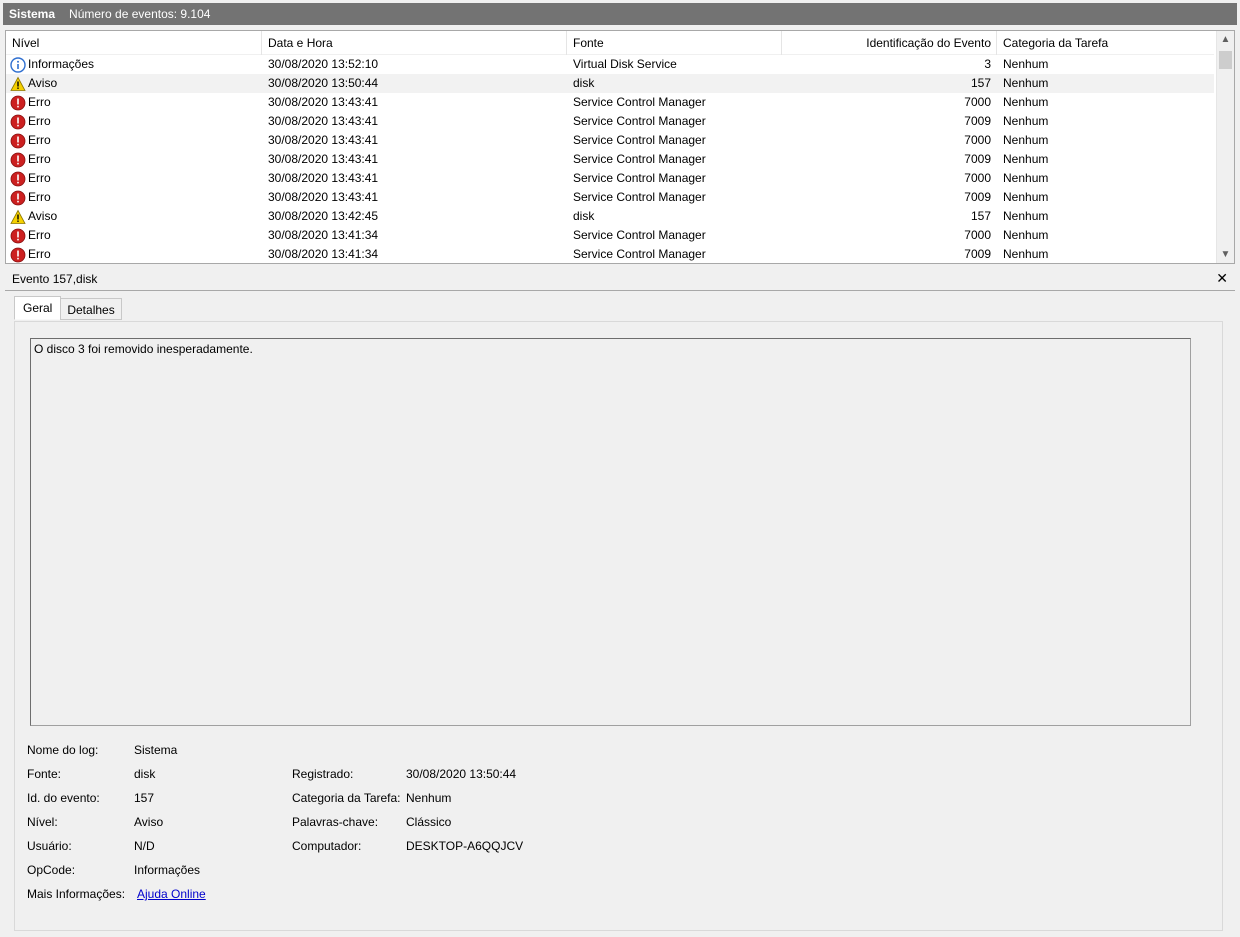 This screenshot has height=937, width=1240. I want to click on prop-value: Informações, so click(167, 870).